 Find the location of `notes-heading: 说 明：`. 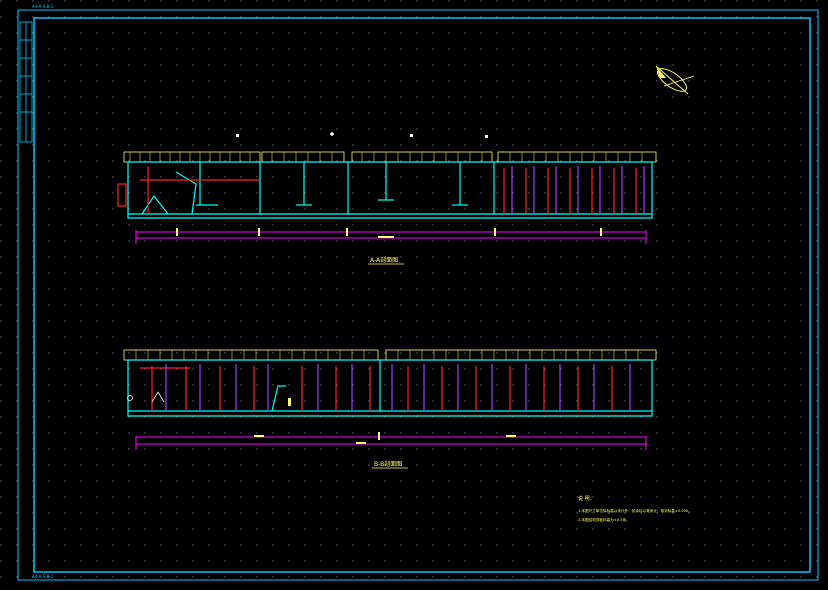

notes-heading: 说 明： is located at coordinates (586, 498).